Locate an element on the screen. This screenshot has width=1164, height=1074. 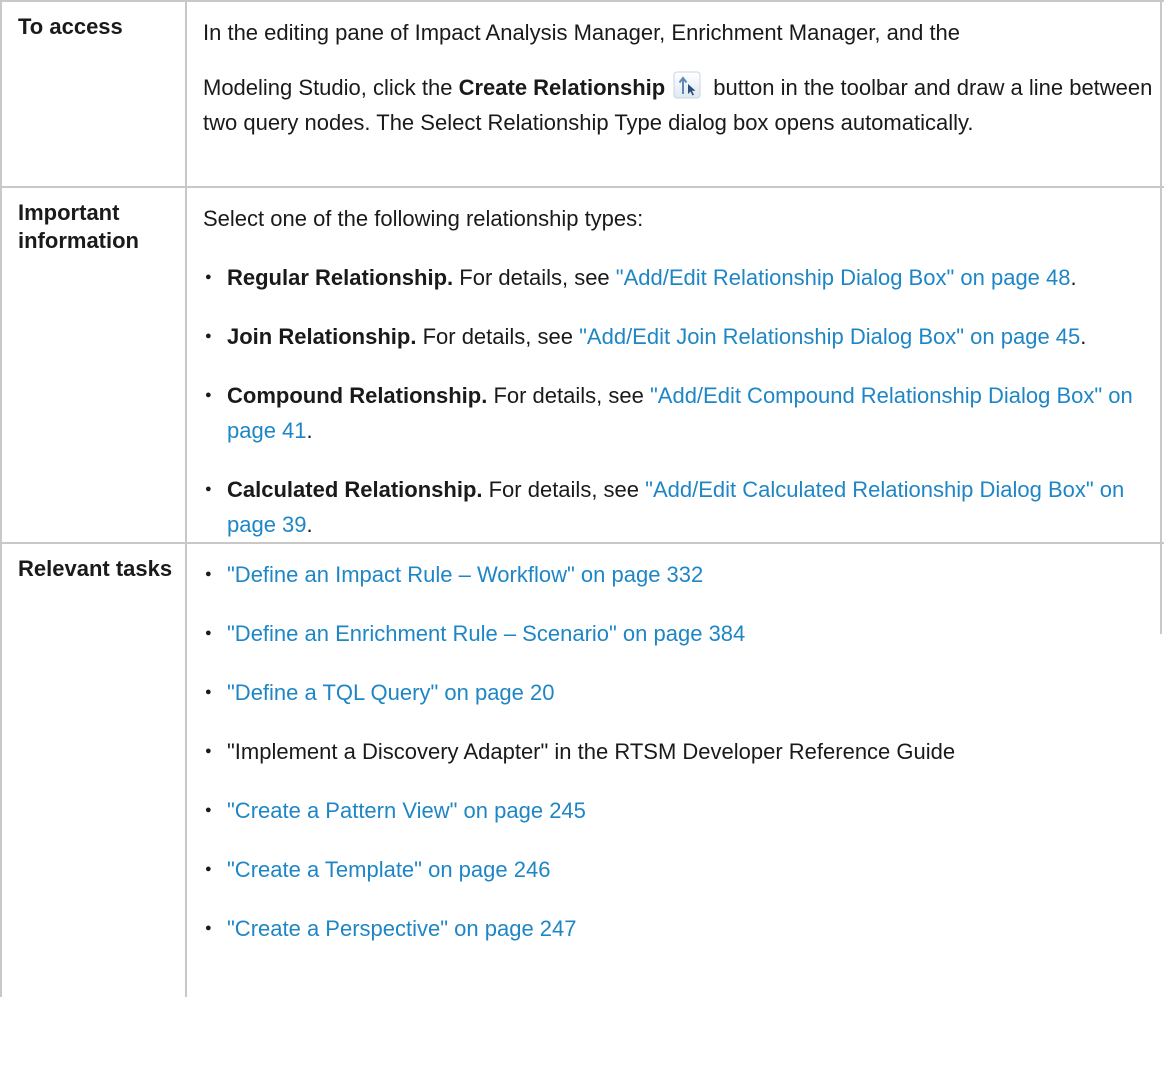
link-create-perspective: "Create a Perspective" on page 247 is located at coordinates (402, 928).